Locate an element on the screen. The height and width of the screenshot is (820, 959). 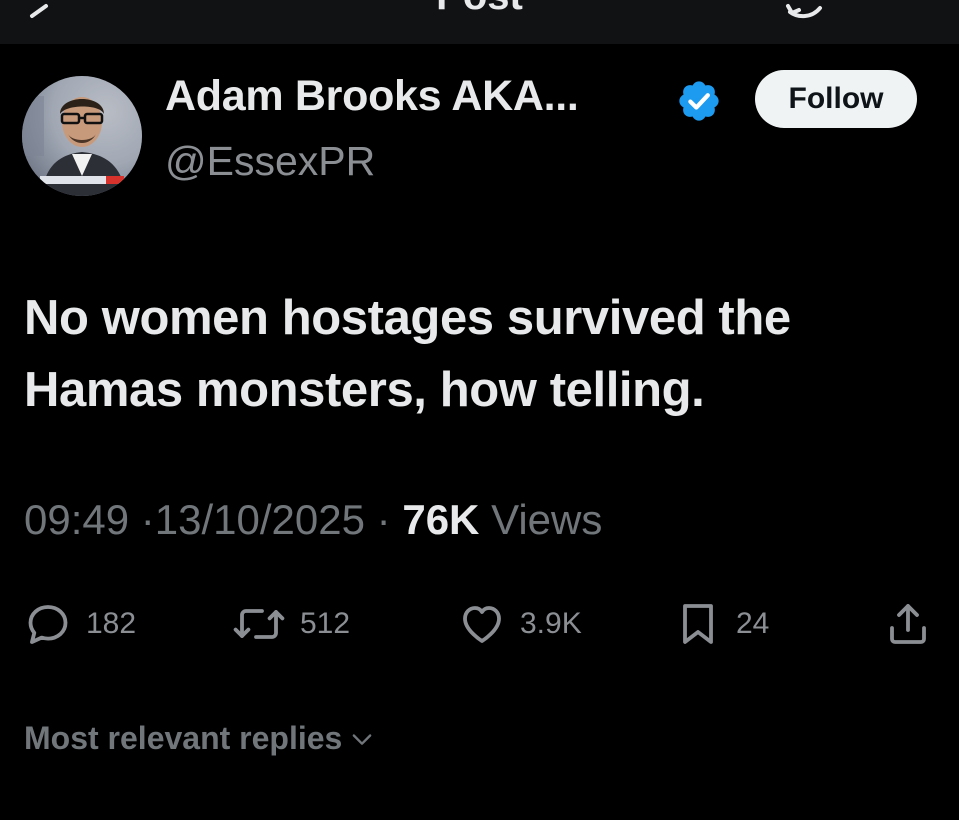
refresh-icon is located at coordinates (806, 10).